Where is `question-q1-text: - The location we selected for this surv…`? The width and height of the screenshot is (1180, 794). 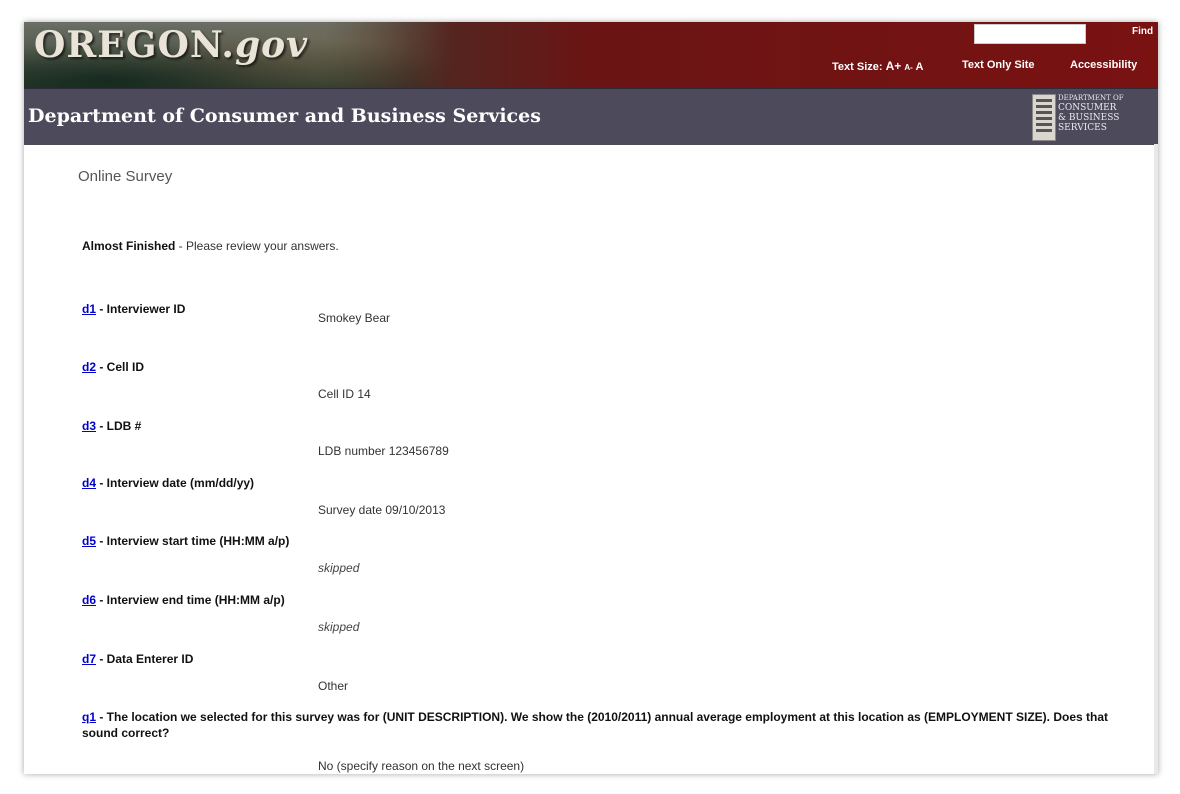
question-q1-text: - The location we selected for this surv… is located at coordinates (595, 725).